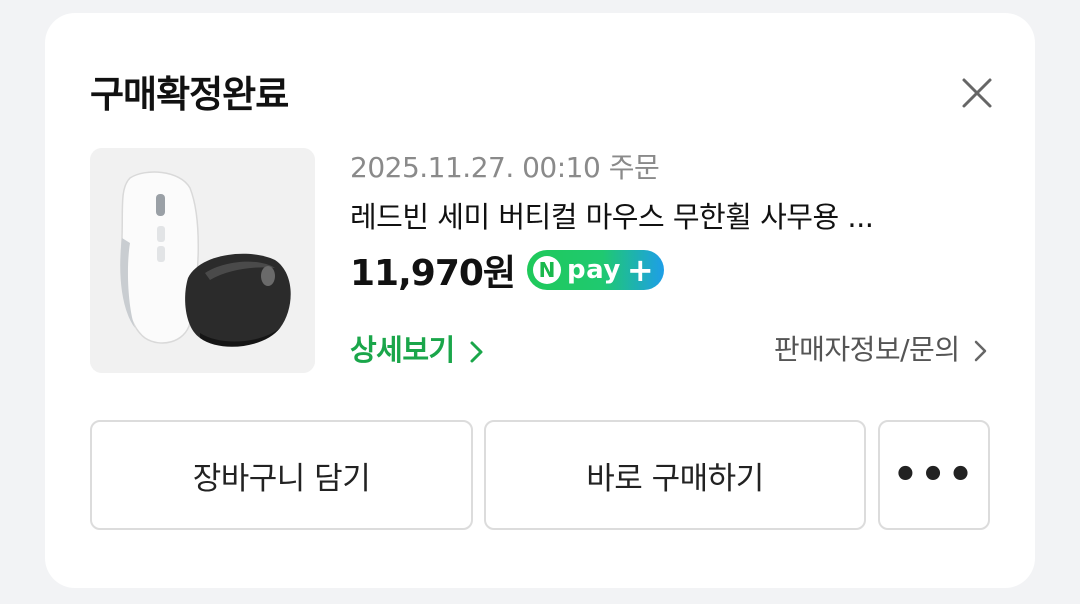 The width and height of the screenshot is (1080, 604). What do you see at coordinates (433, 273) in the screenshot?
I see `product-price: 11,970원` at bounding box center [433, 273].